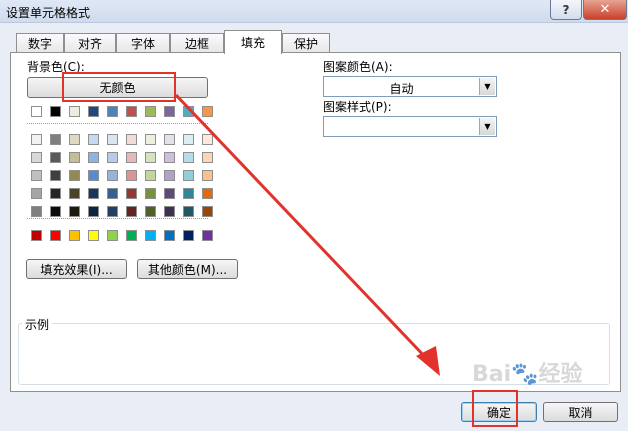 The image size is (628, 431). Describe the element at coordinates (253, 42) in the screenshot. I see `tab-fill: 填充` at that location.